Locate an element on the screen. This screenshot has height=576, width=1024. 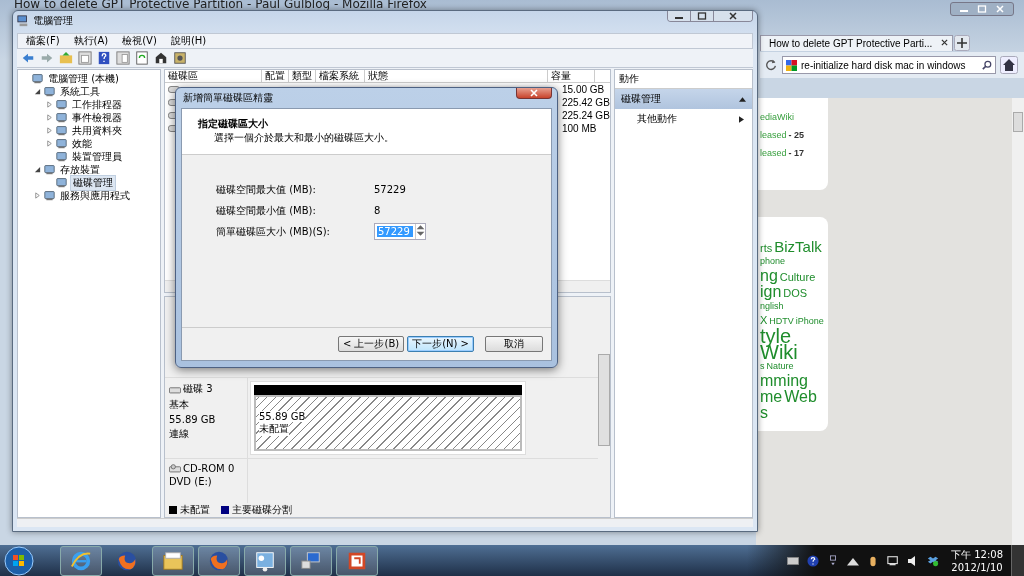
tree-item: 共用資料夾 is located at coordinates (97, 130).